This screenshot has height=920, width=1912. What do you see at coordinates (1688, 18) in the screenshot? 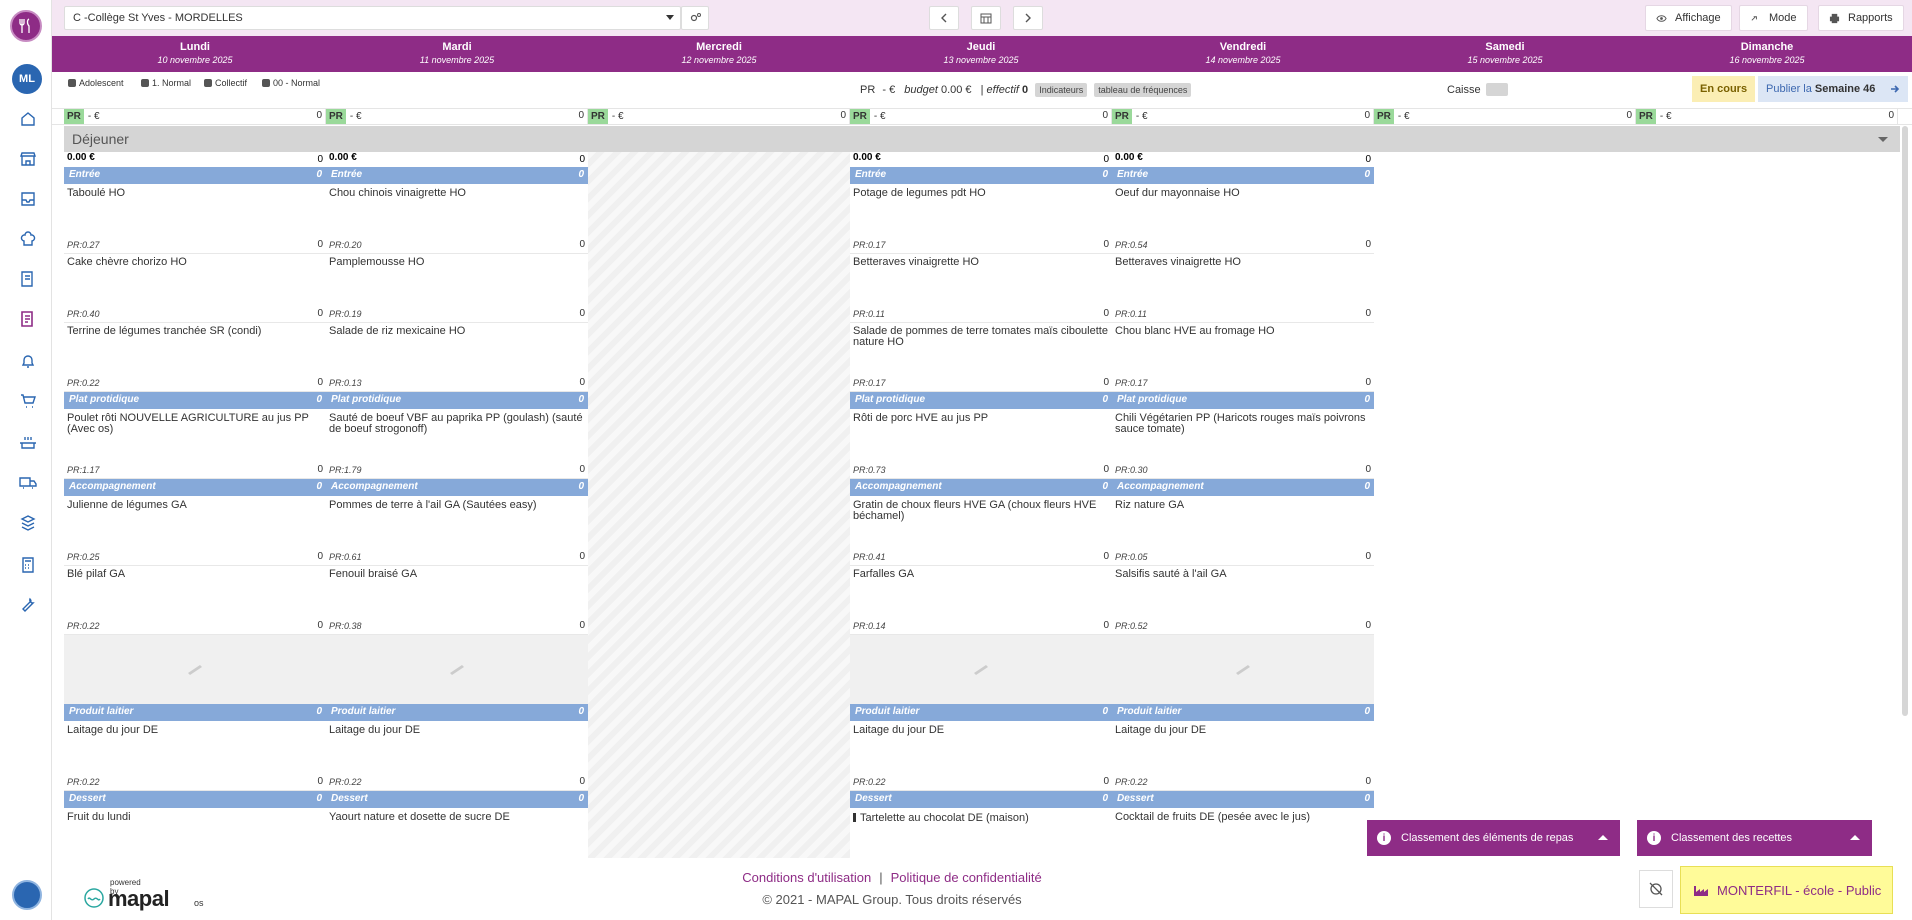
I see `affichage-button: Affichage` at bounding box center [1688, 18].